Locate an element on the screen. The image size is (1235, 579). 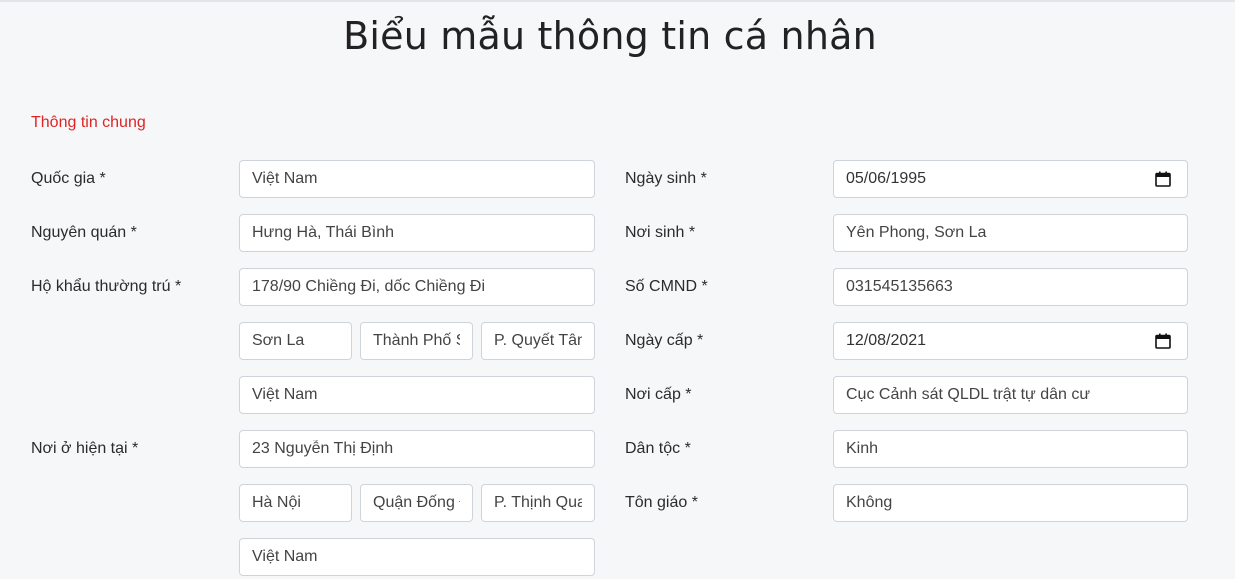
label-noi-cap: Nơi cấp * is located at coordinates (658, 394).